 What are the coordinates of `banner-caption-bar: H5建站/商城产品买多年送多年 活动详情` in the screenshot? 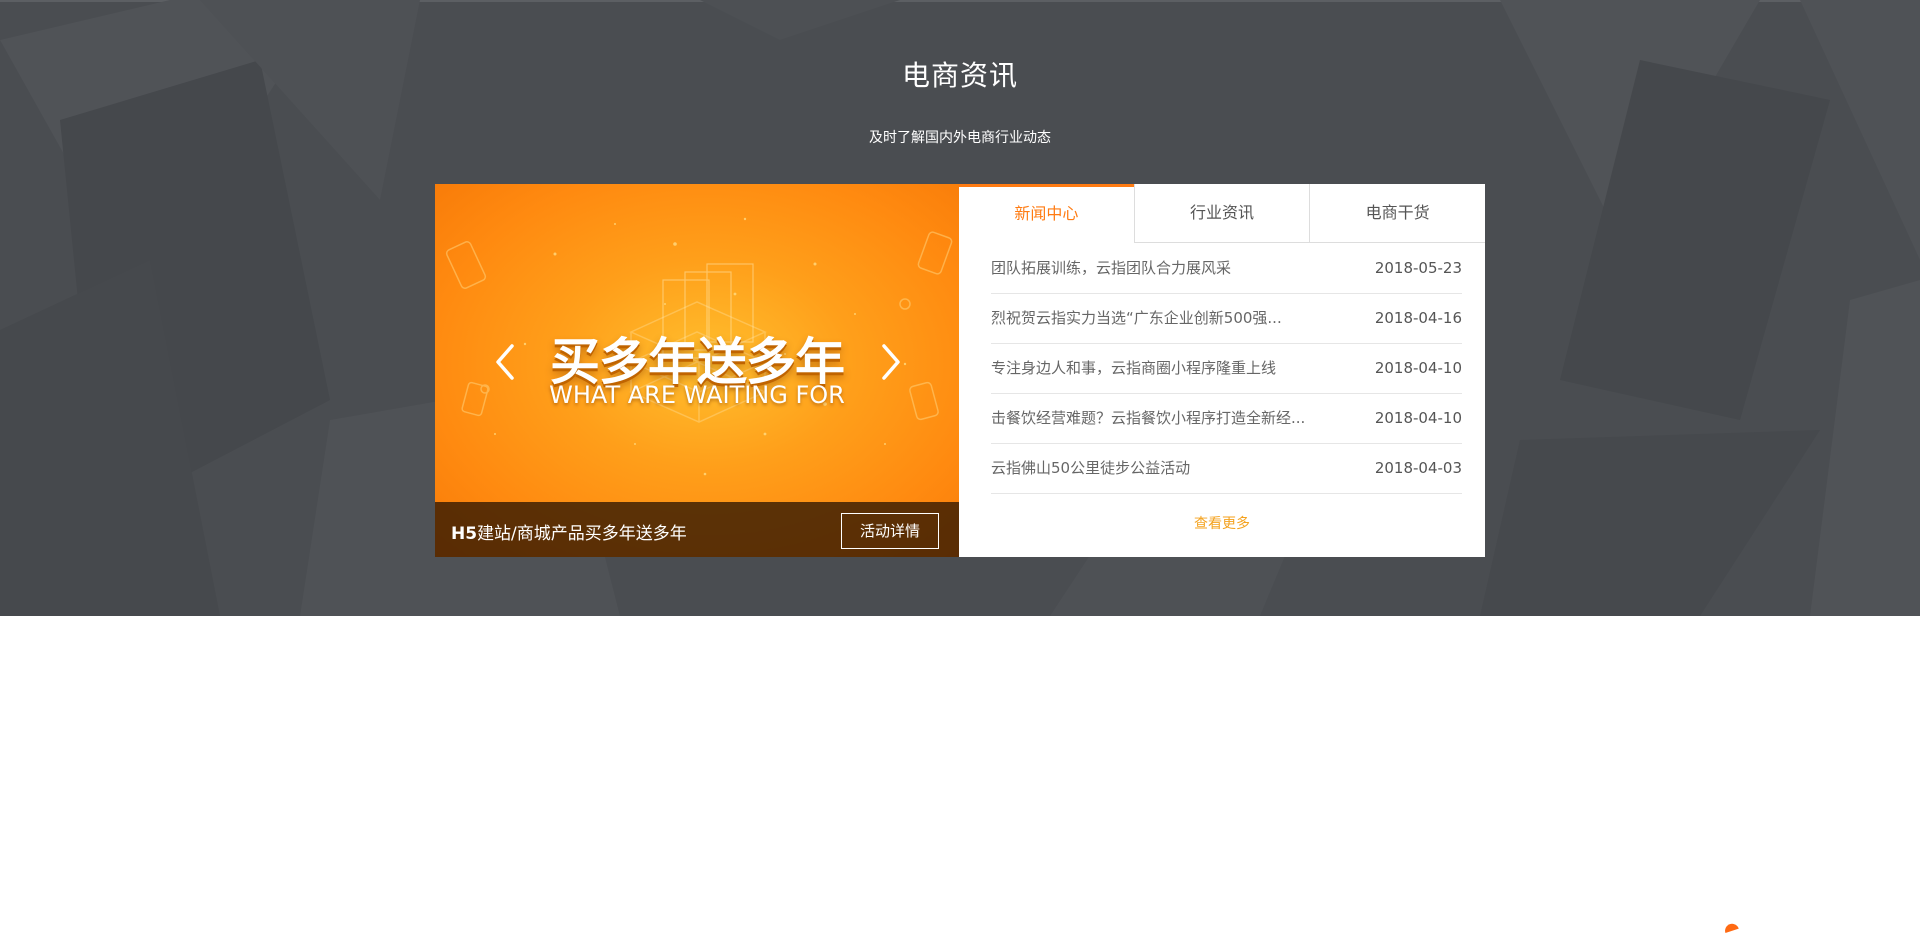 It's located at (697, 529).